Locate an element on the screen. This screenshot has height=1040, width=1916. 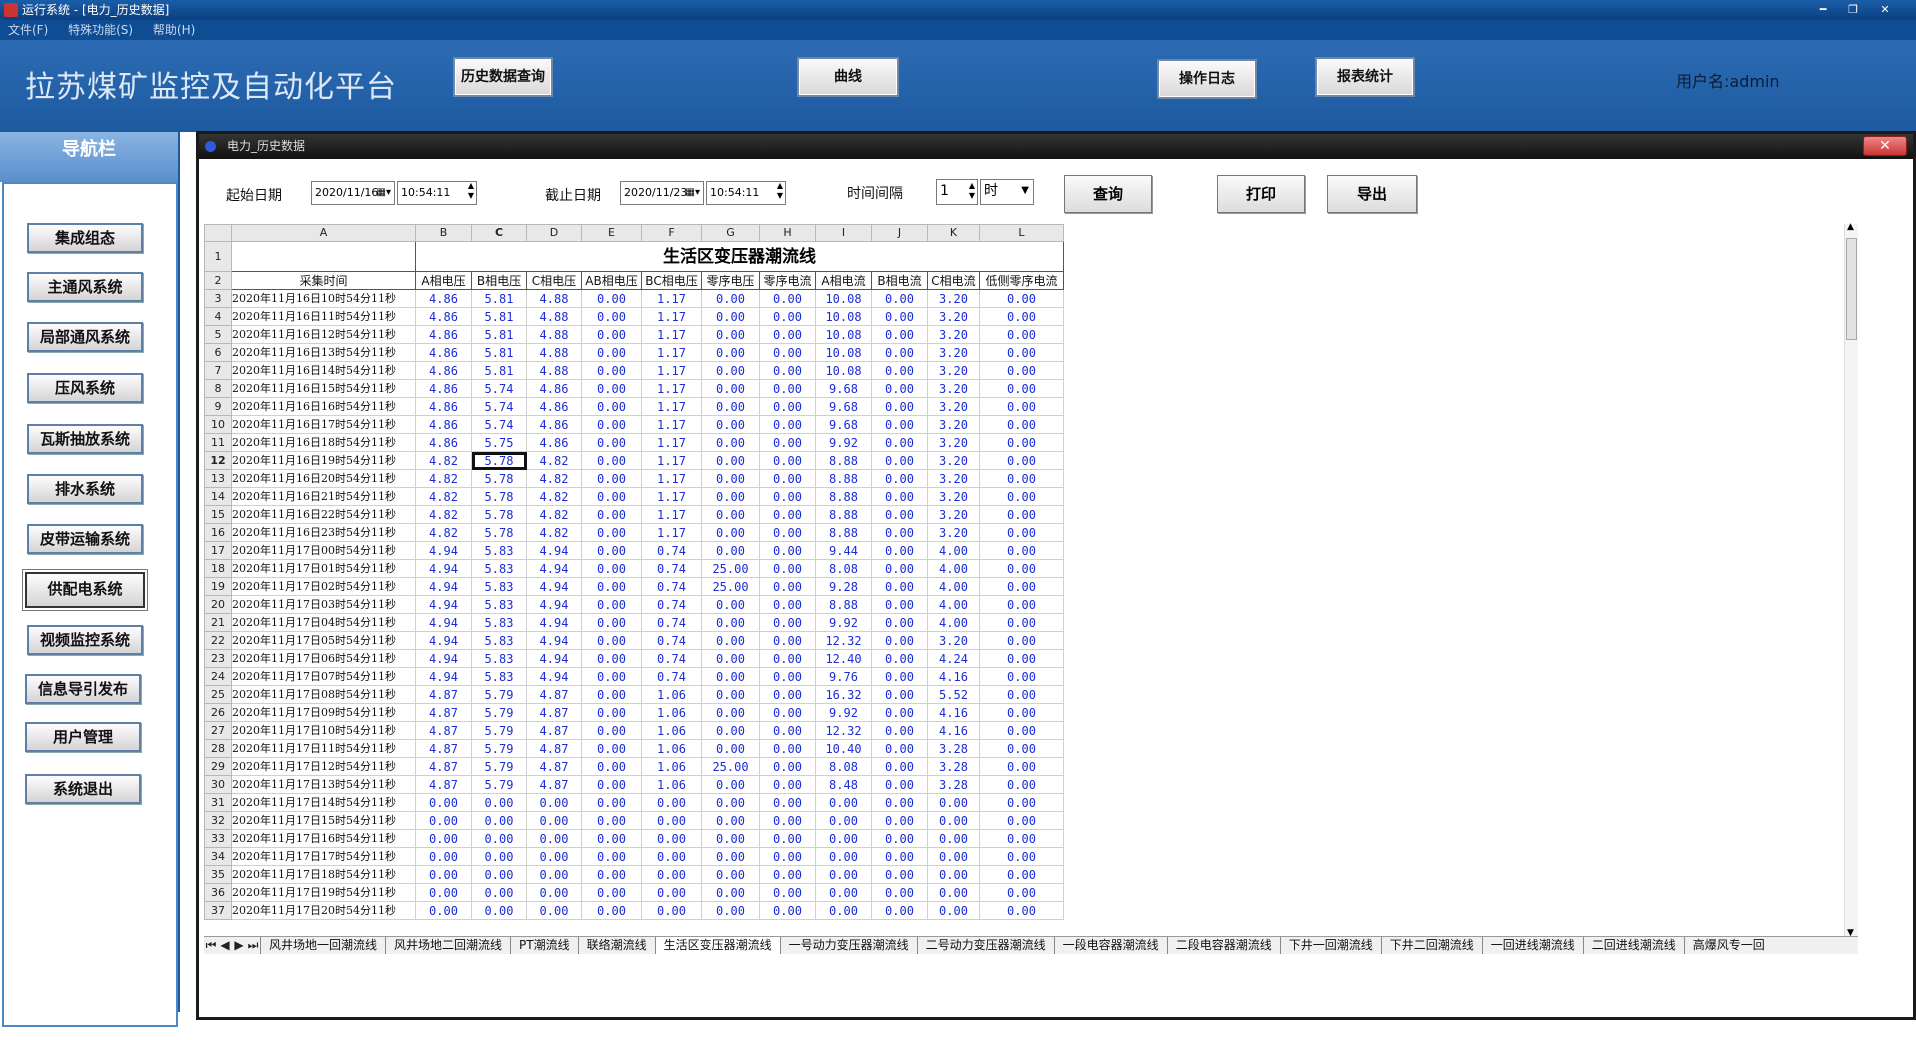
sheet-tab: 二号动力变压器潮流线 is located at coordinates (985, 945).